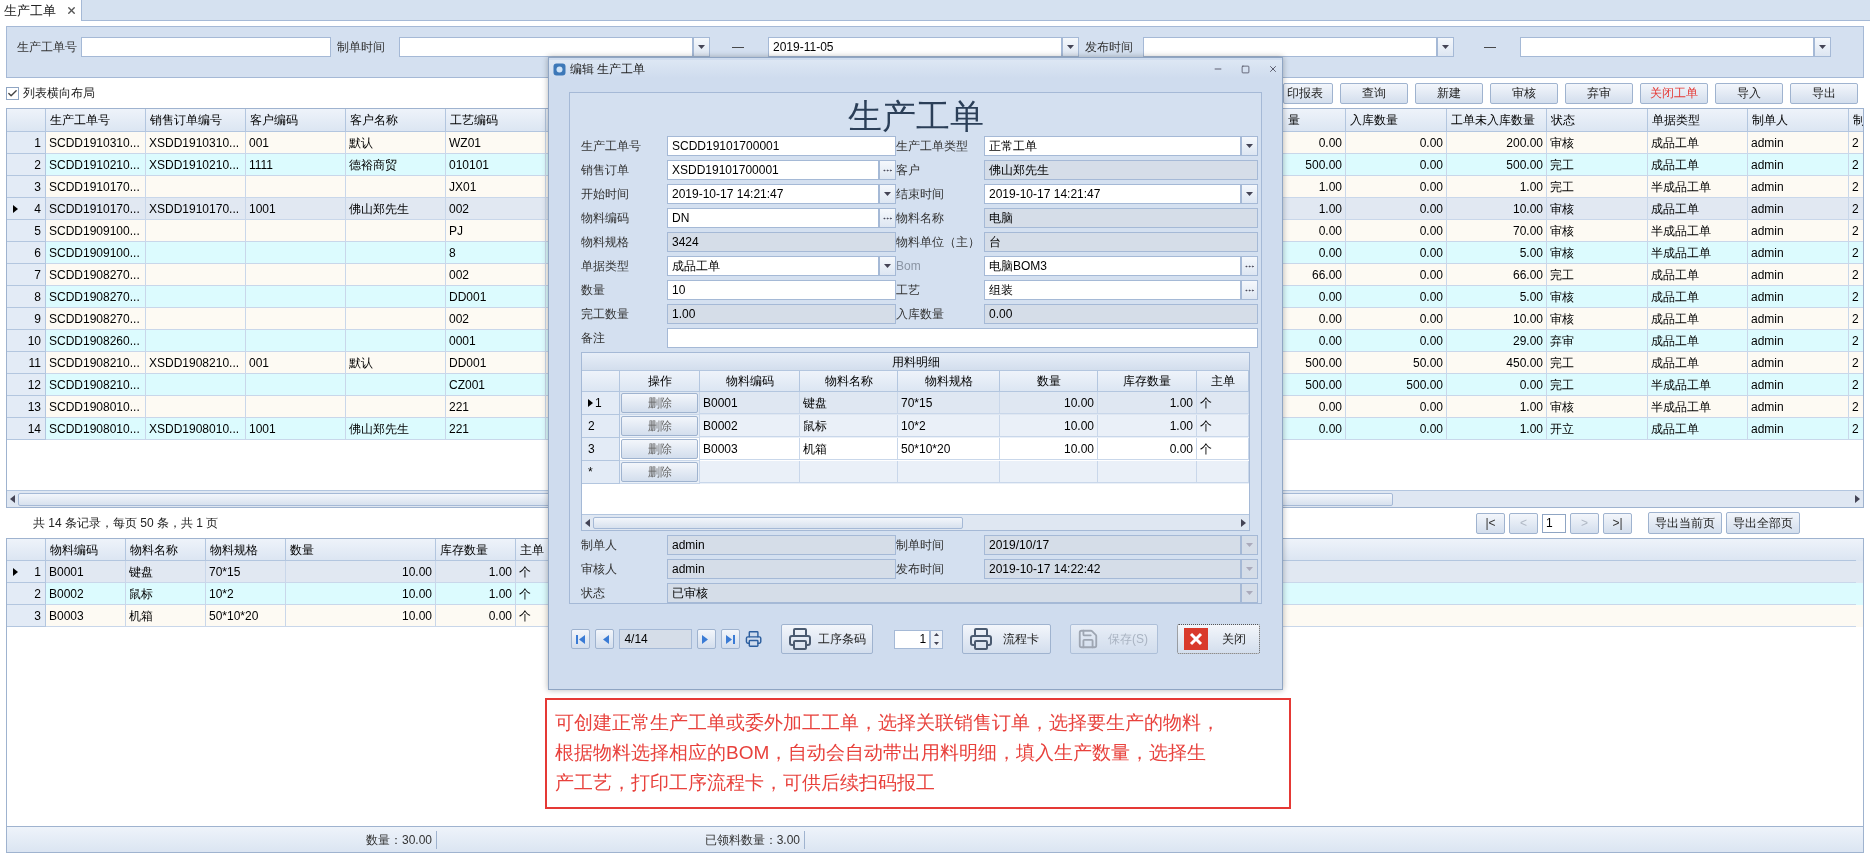 The height and width of the screenshot is (857, 1870). I want to click on field-label: Bom, so click(909, 266).